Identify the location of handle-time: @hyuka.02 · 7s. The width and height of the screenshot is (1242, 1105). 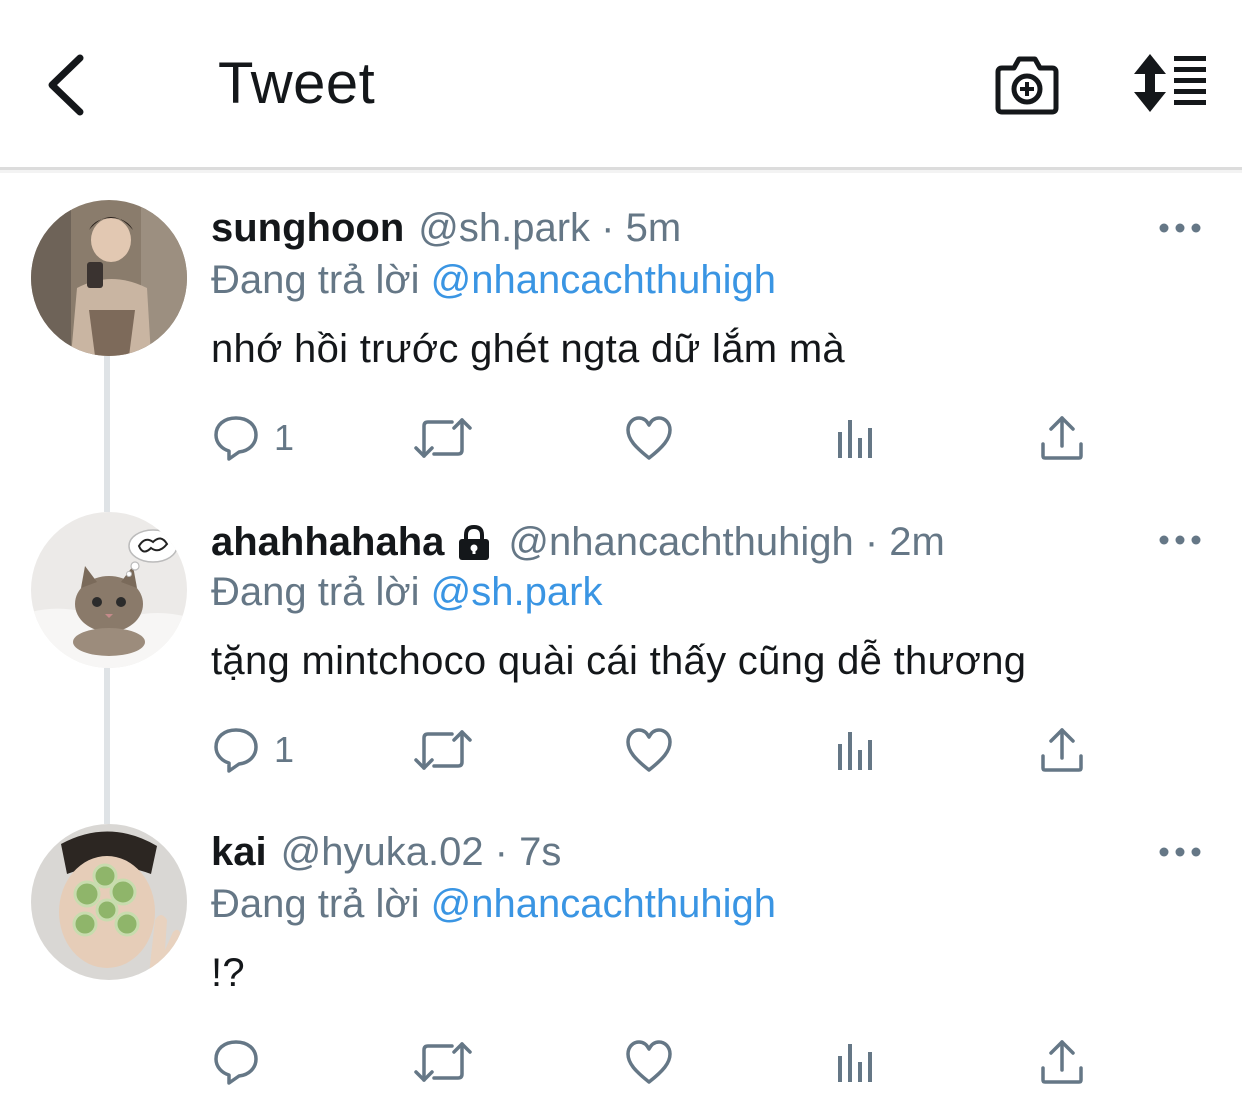
(421, 852).